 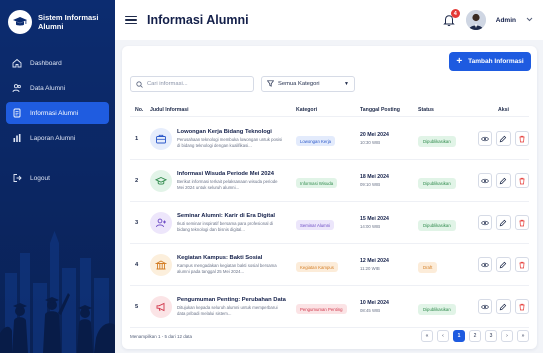 What do you see at coordinates (57, 113) in the screenshot?
I see `sidebar-item-informasi-alumni: Informasi Alumni` at bounding box center [57, 113].